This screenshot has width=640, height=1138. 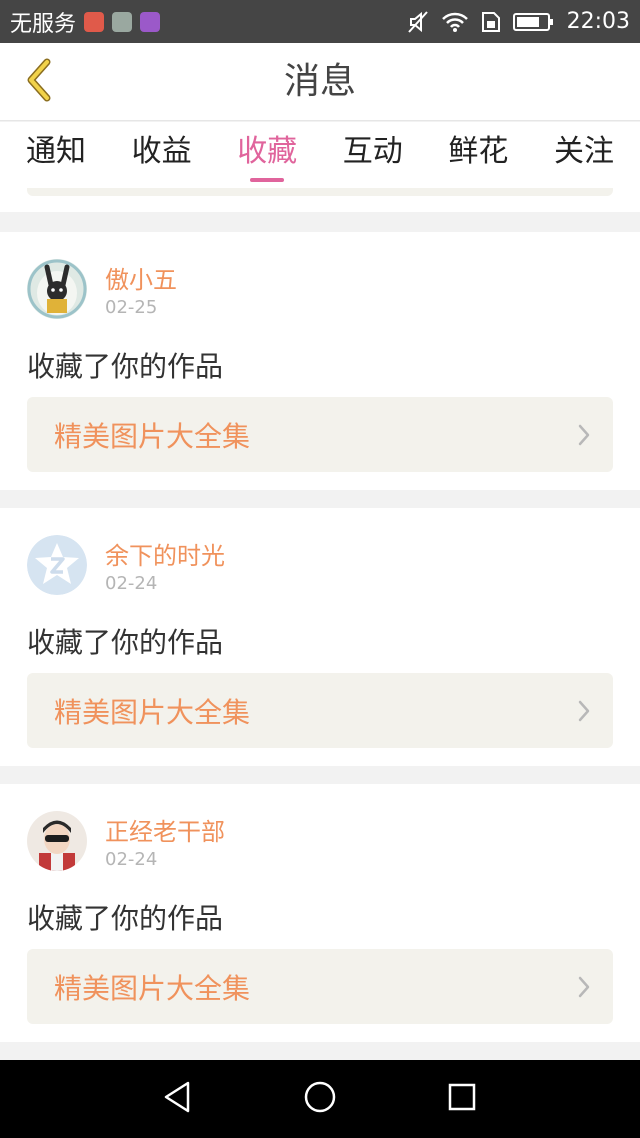 I want to click on user-name: 余下的时光, so click(x=165, y=553).